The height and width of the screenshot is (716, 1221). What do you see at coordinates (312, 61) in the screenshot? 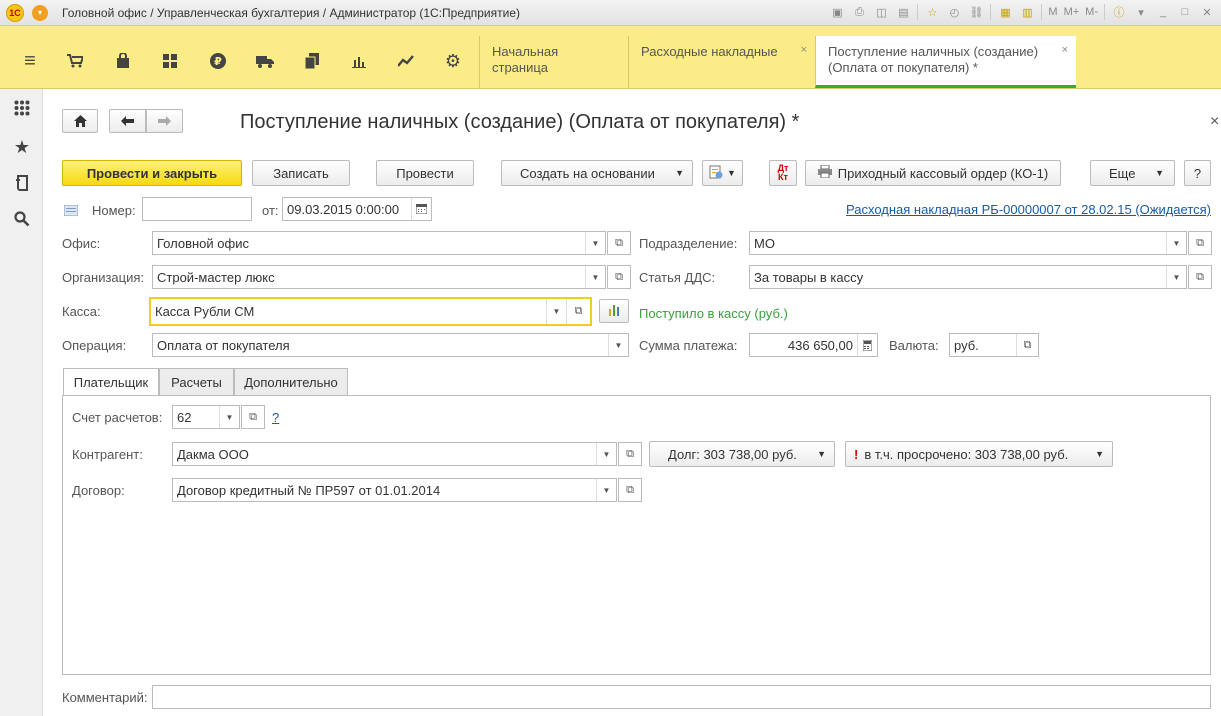
I see `copy-icon` at bounding box center [312, 61].